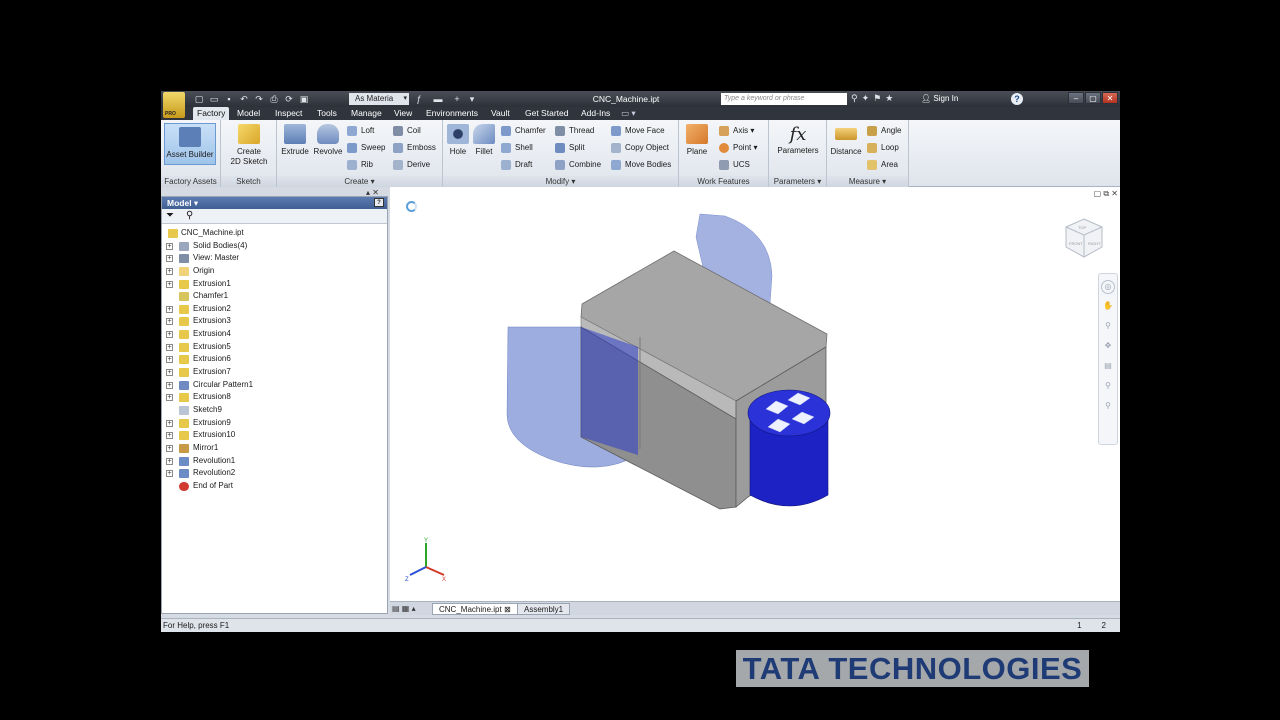  Describe the element at coordinates (867, 181) in the screenshot. I see `group-label: Measure ▾` at that location.